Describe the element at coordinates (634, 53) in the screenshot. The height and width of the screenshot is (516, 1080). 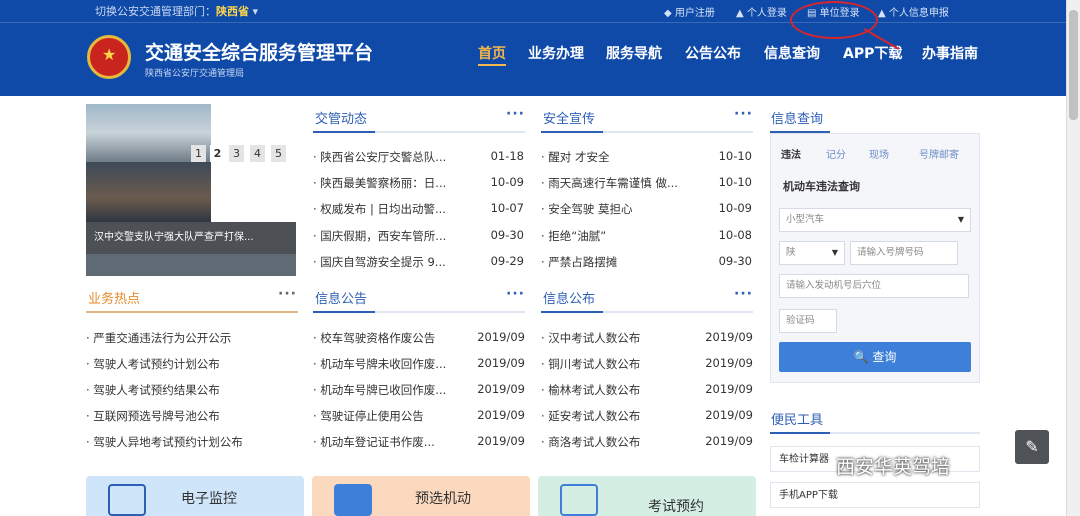
I see `nav-service-guide: 服务导航` at that location.